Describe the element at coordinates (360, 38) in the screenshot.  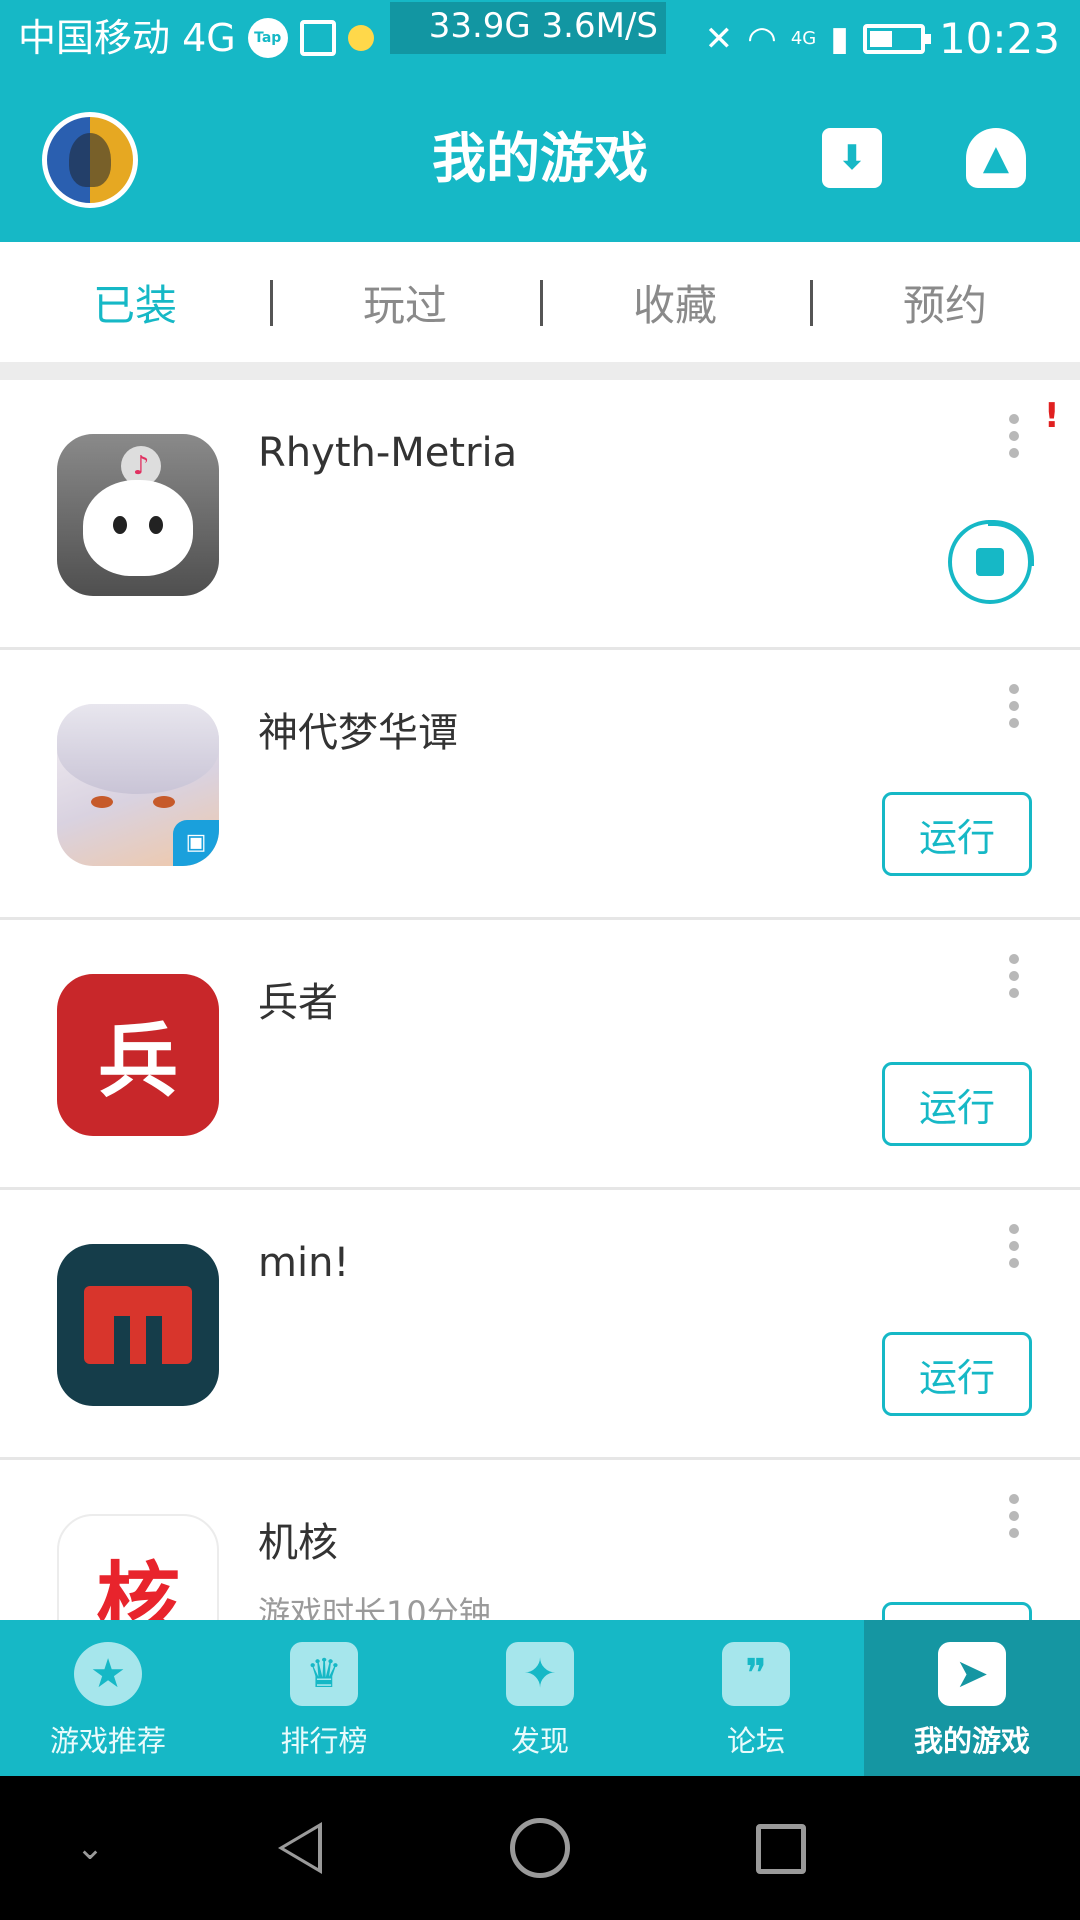
I see `notification-dot-icon` at that location.